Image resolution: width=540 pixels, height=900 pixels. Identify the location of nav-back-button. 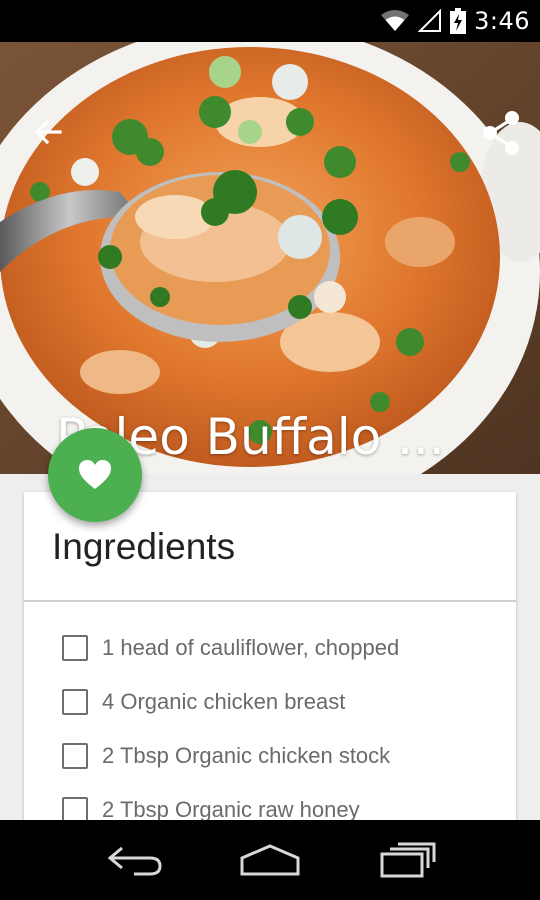
(135, 862).